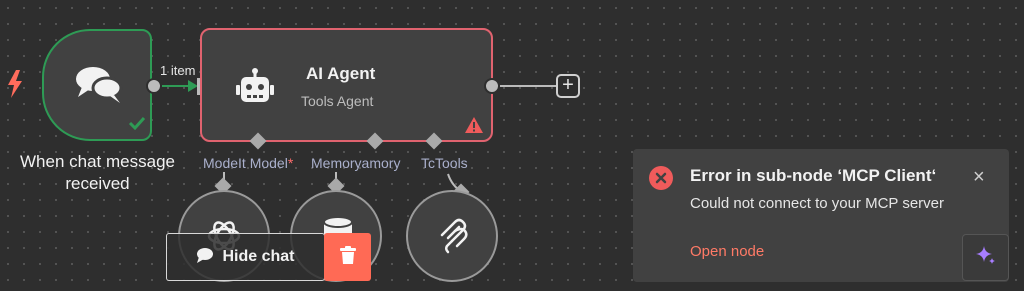 Image resolution: width=1024 pixels, height=291 pixels. What do you see at coordinates (290, 163) in the screenshot?
I see `required-marker: *` at bounding box center [290, 163].